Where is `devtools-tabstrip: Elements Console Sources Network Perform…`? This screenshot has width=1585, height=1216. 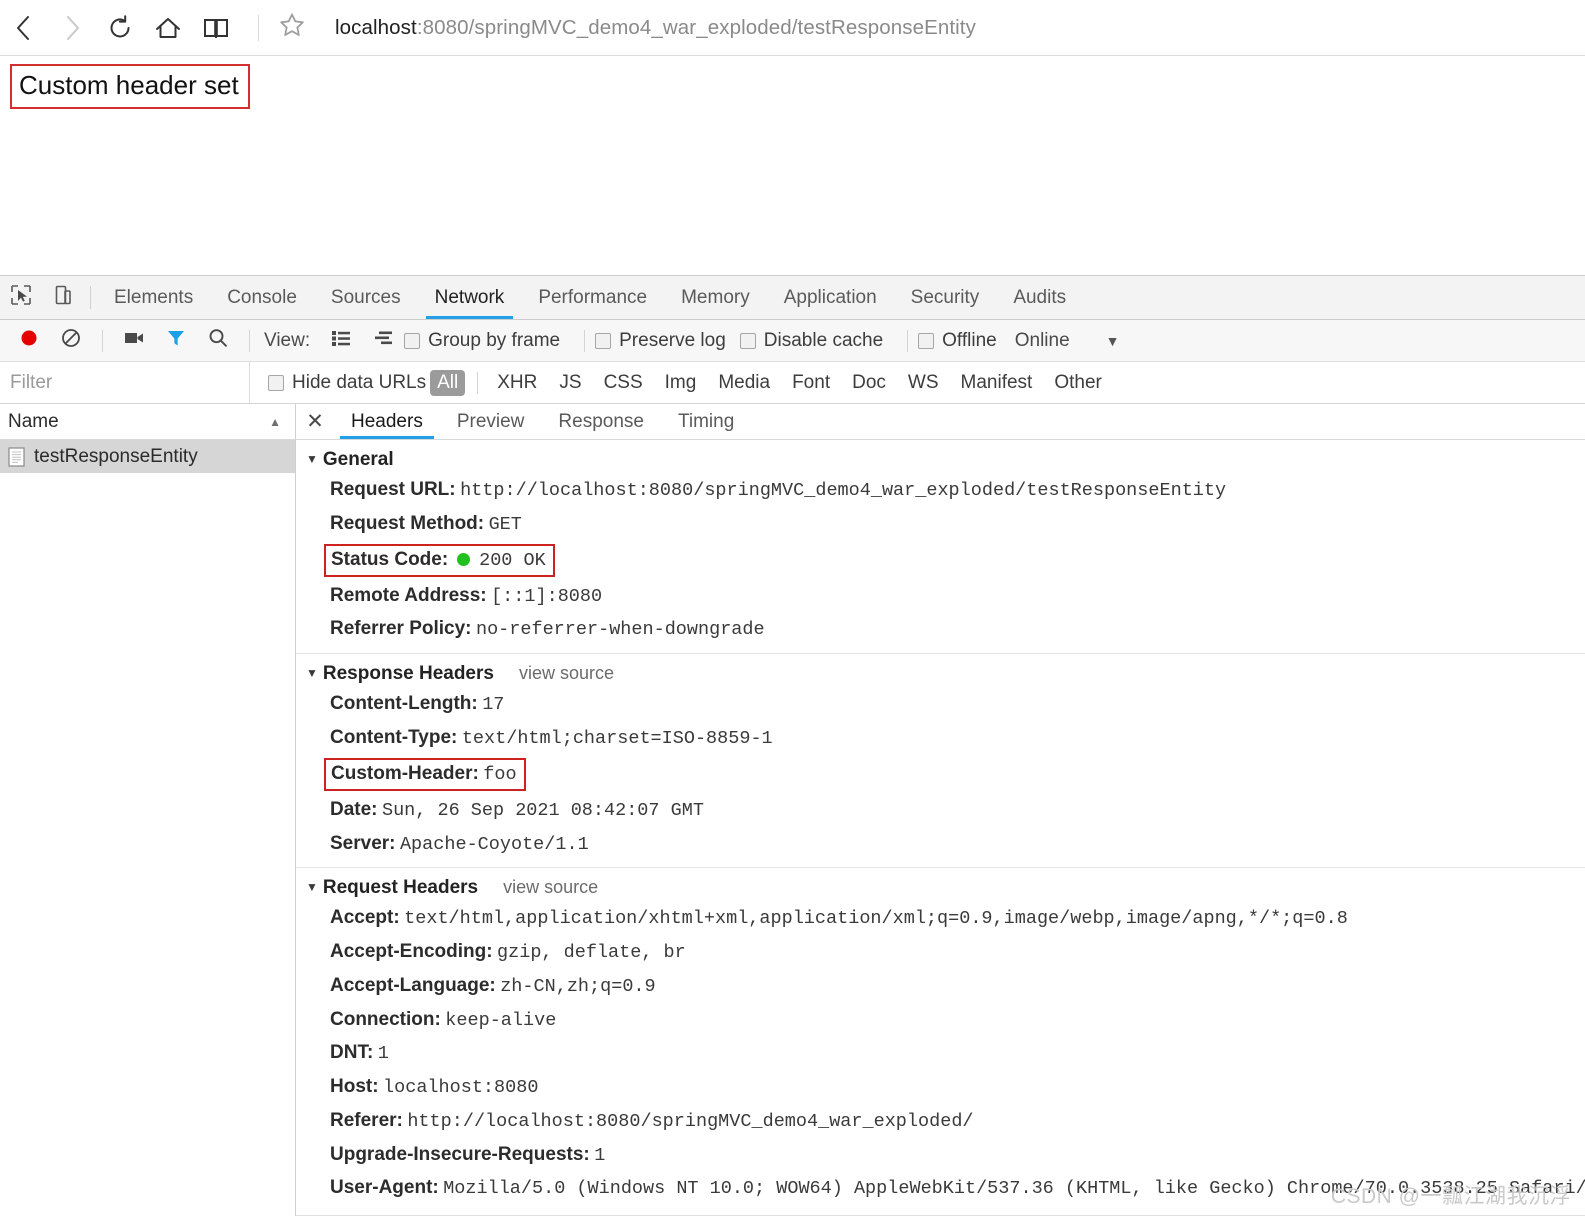 devtools-tabstrip: Elements Console Sources Network Perform… is located at coordinates (792, 298).